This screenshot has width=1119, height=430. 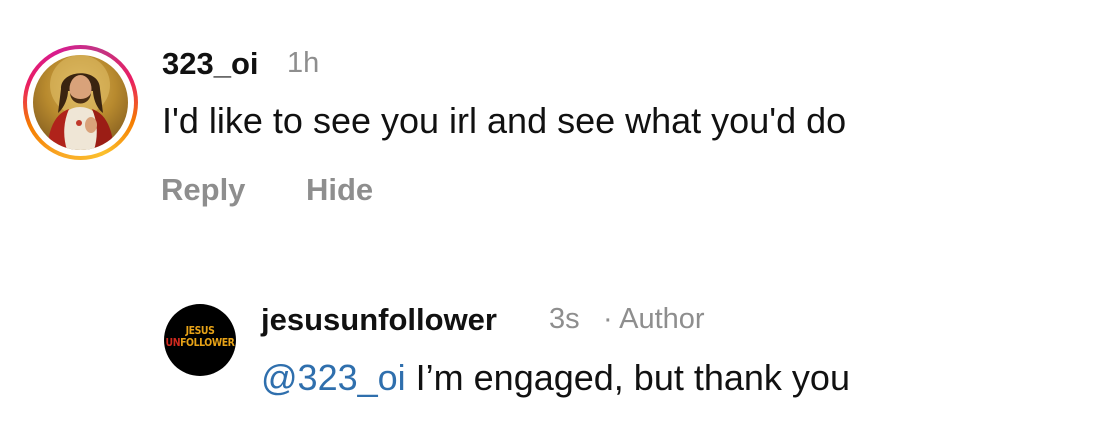 I want to click on jesus-portrait-icon, so click(x=80, y=102).